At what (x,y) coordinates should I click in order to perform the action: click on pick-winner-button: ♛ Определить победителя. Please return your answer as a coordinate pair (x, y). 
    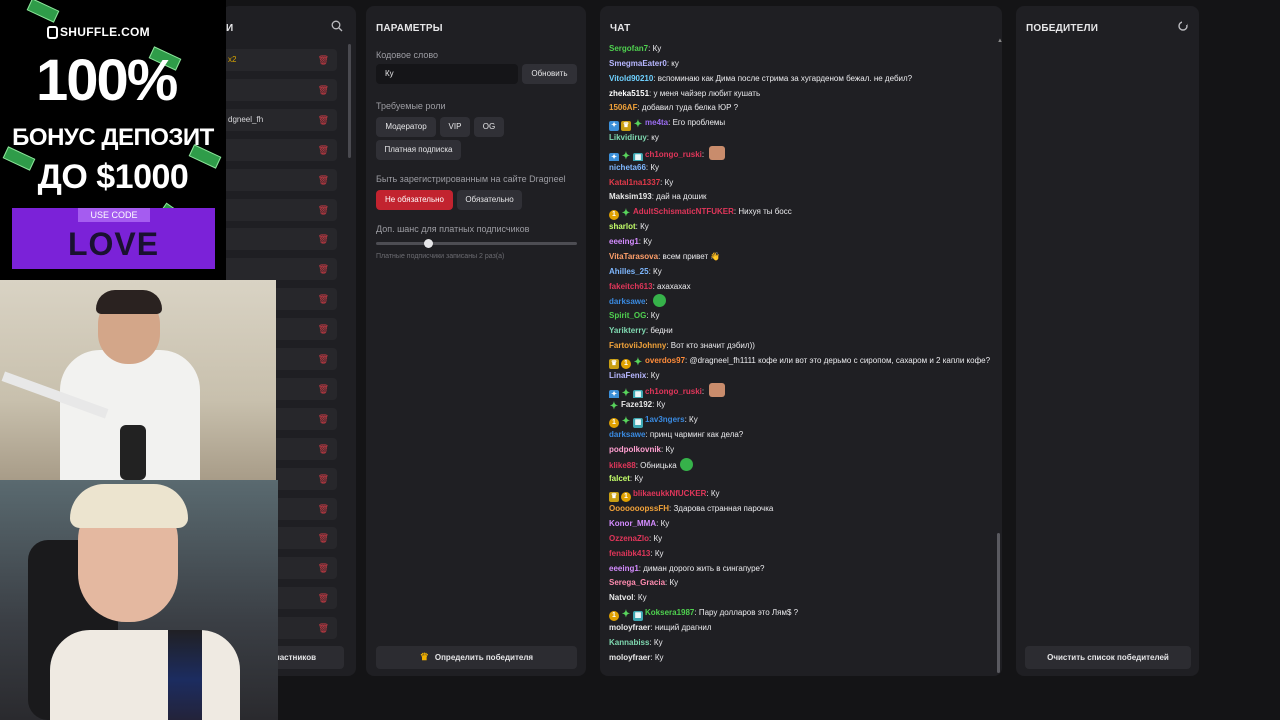
    Looking at the image, I should click on (476, 657).